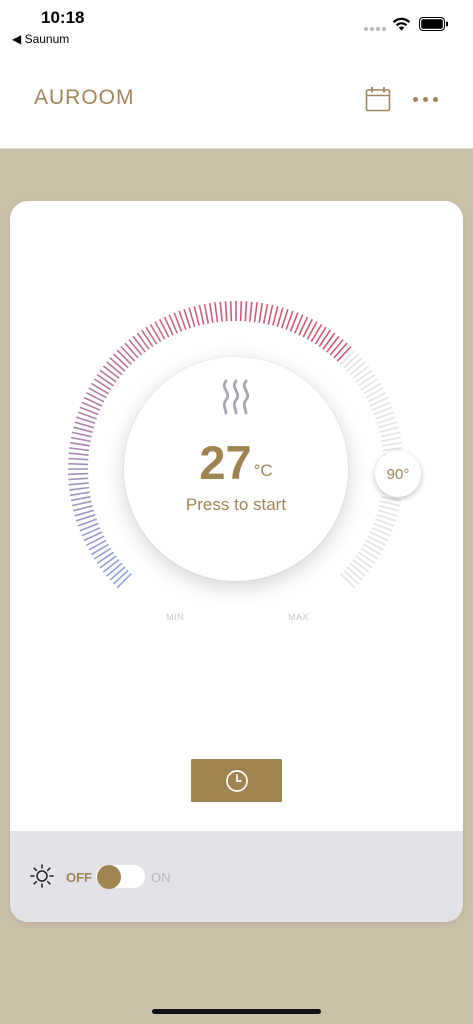 This screenshot has width=473, height=1024. I want to click on timer-button, so click(236, 780).